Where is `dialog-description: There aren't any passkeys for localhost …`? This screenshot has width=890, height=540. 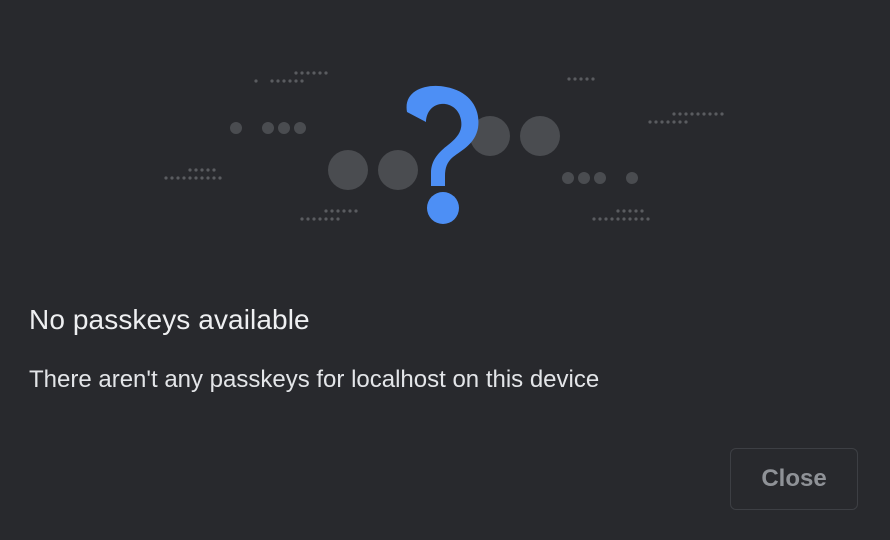 dialog-description: There aren't any passkeys for localhost … is located at coordinates (314, 379).